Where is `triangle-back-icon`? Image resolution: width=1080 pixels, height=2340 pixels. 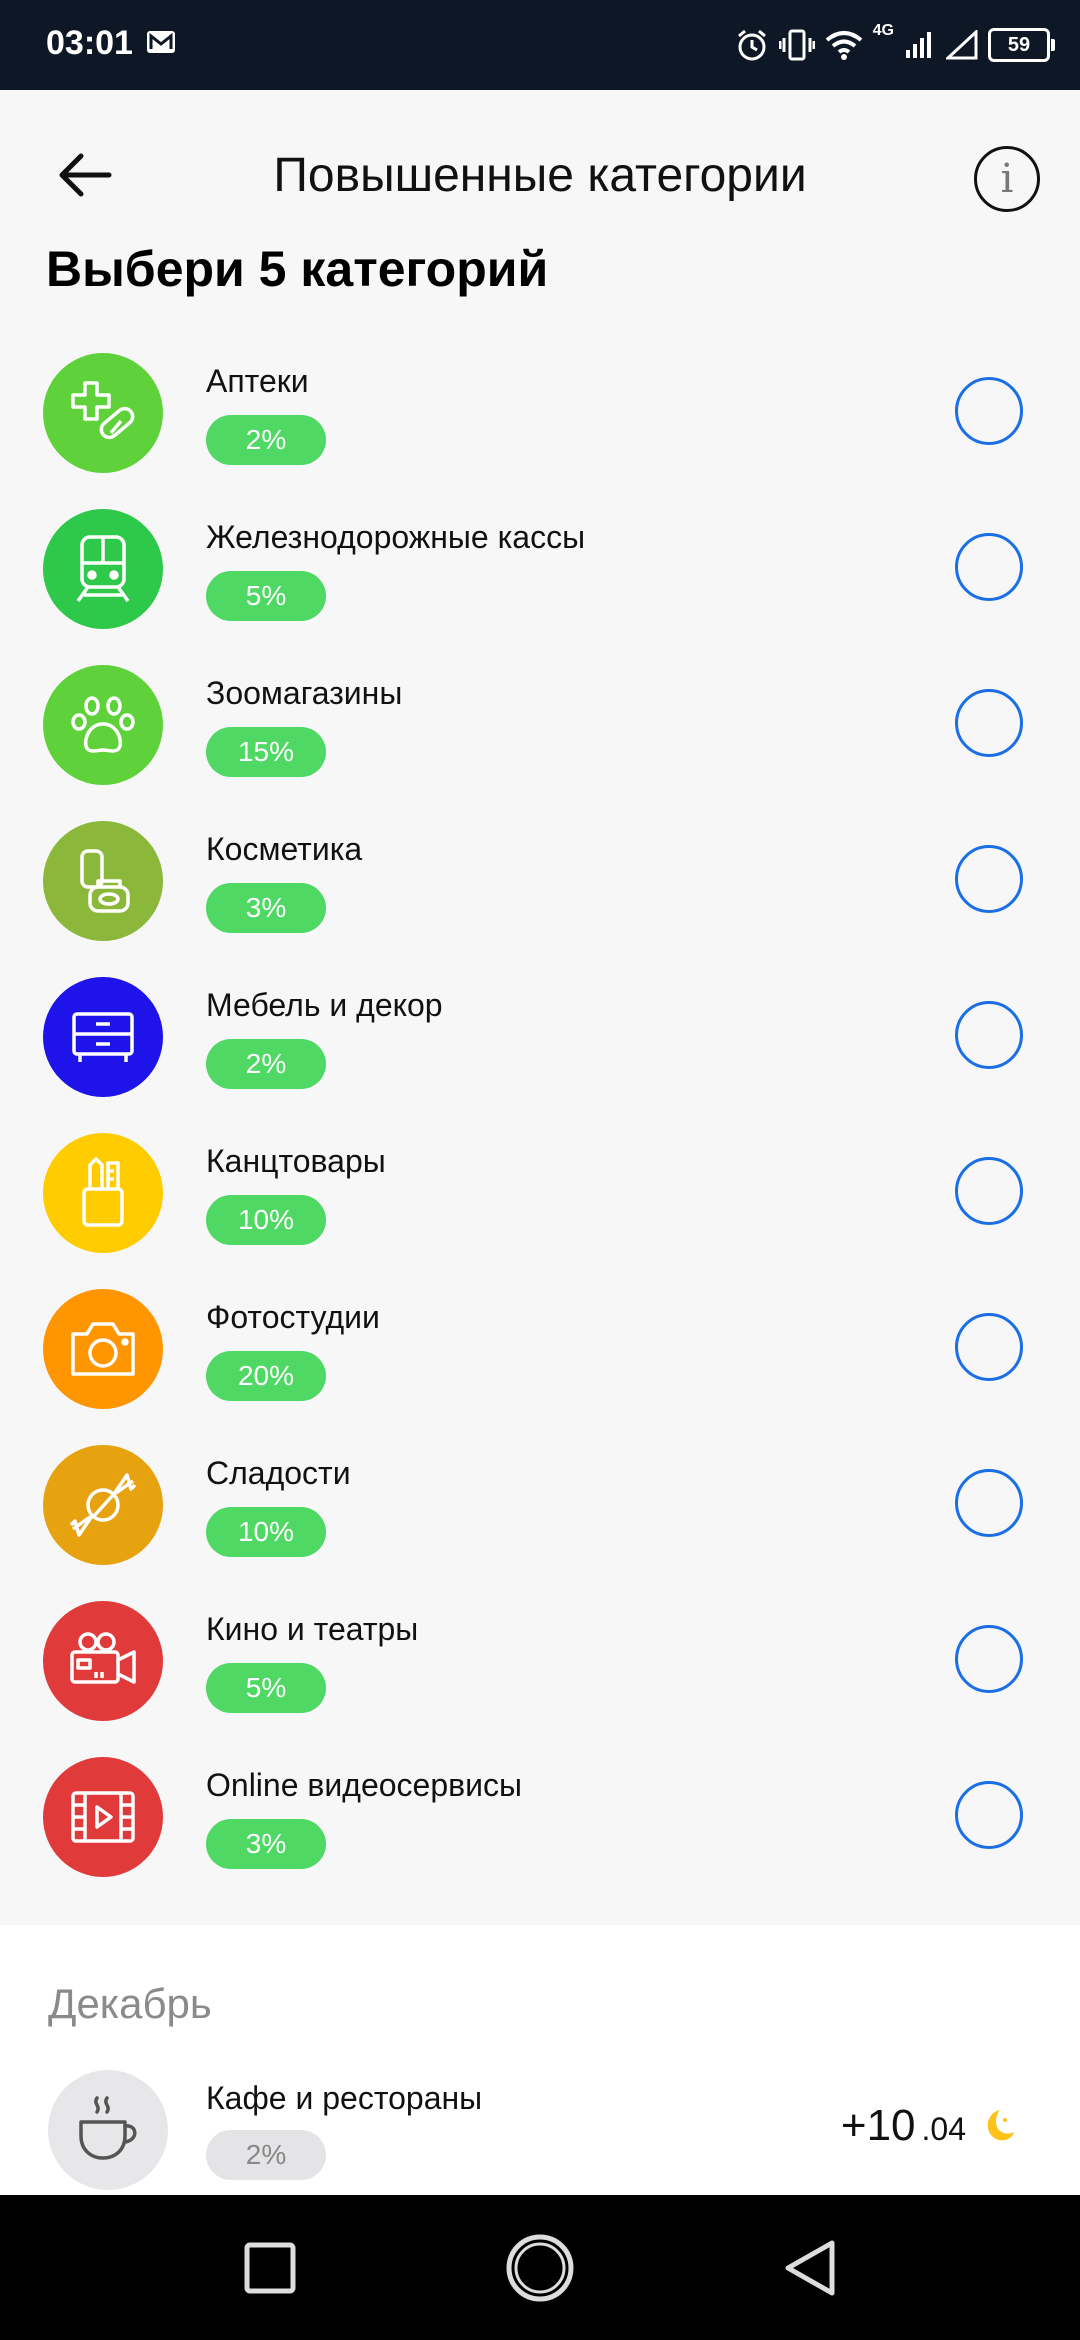 triangle-back-icon is located at coordinates (810, 2268).